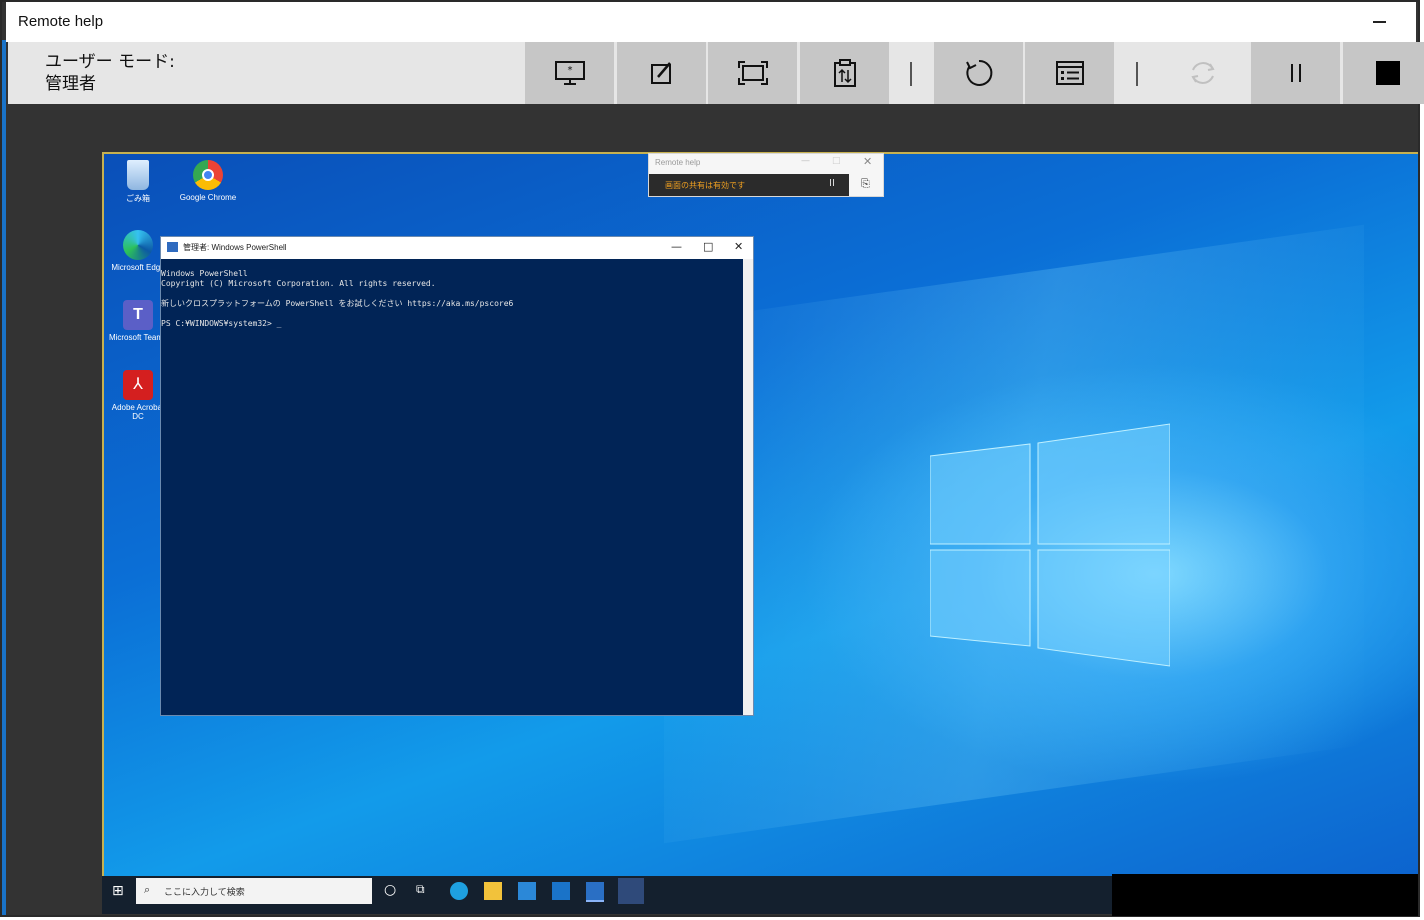 Image resolution: width=1424 pixels, height=920 pixels. What do you see at coordinates (70, 84) in the screenshot?
I see `mode-value: 管理者` at bounding box center [70, 84].